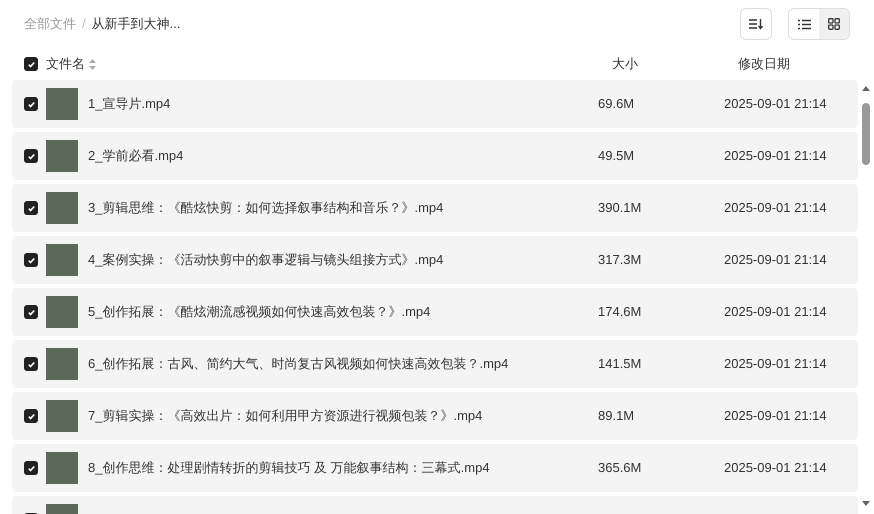 This screenshot has height=514, width=874. Describe the element at coordinates (625, 64) in the screenshot. I see `column-header: 大小` at that location.